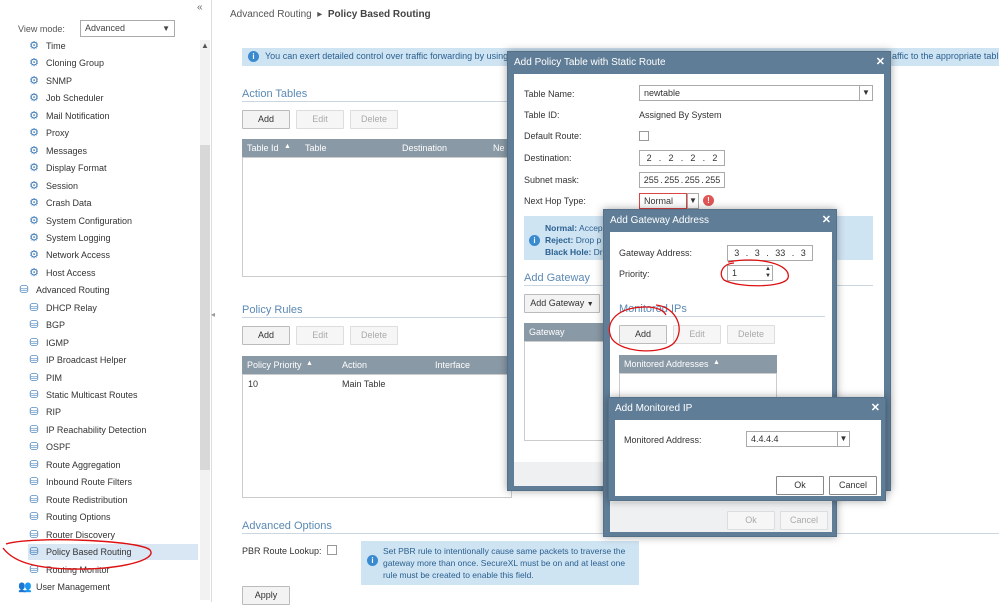 This screenshot has width=999, height=605. Describe the element at coordinates (69, 203) in the screenshot. I see `sidebar-item-label: Crash Data` at that location.